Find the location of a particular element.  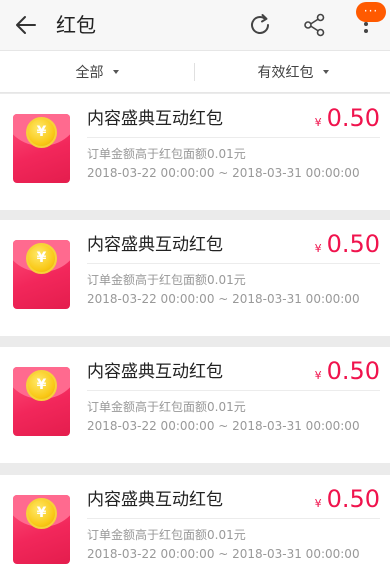

top-app-bar: 红包 ··· is located at coordinates (195, 25).